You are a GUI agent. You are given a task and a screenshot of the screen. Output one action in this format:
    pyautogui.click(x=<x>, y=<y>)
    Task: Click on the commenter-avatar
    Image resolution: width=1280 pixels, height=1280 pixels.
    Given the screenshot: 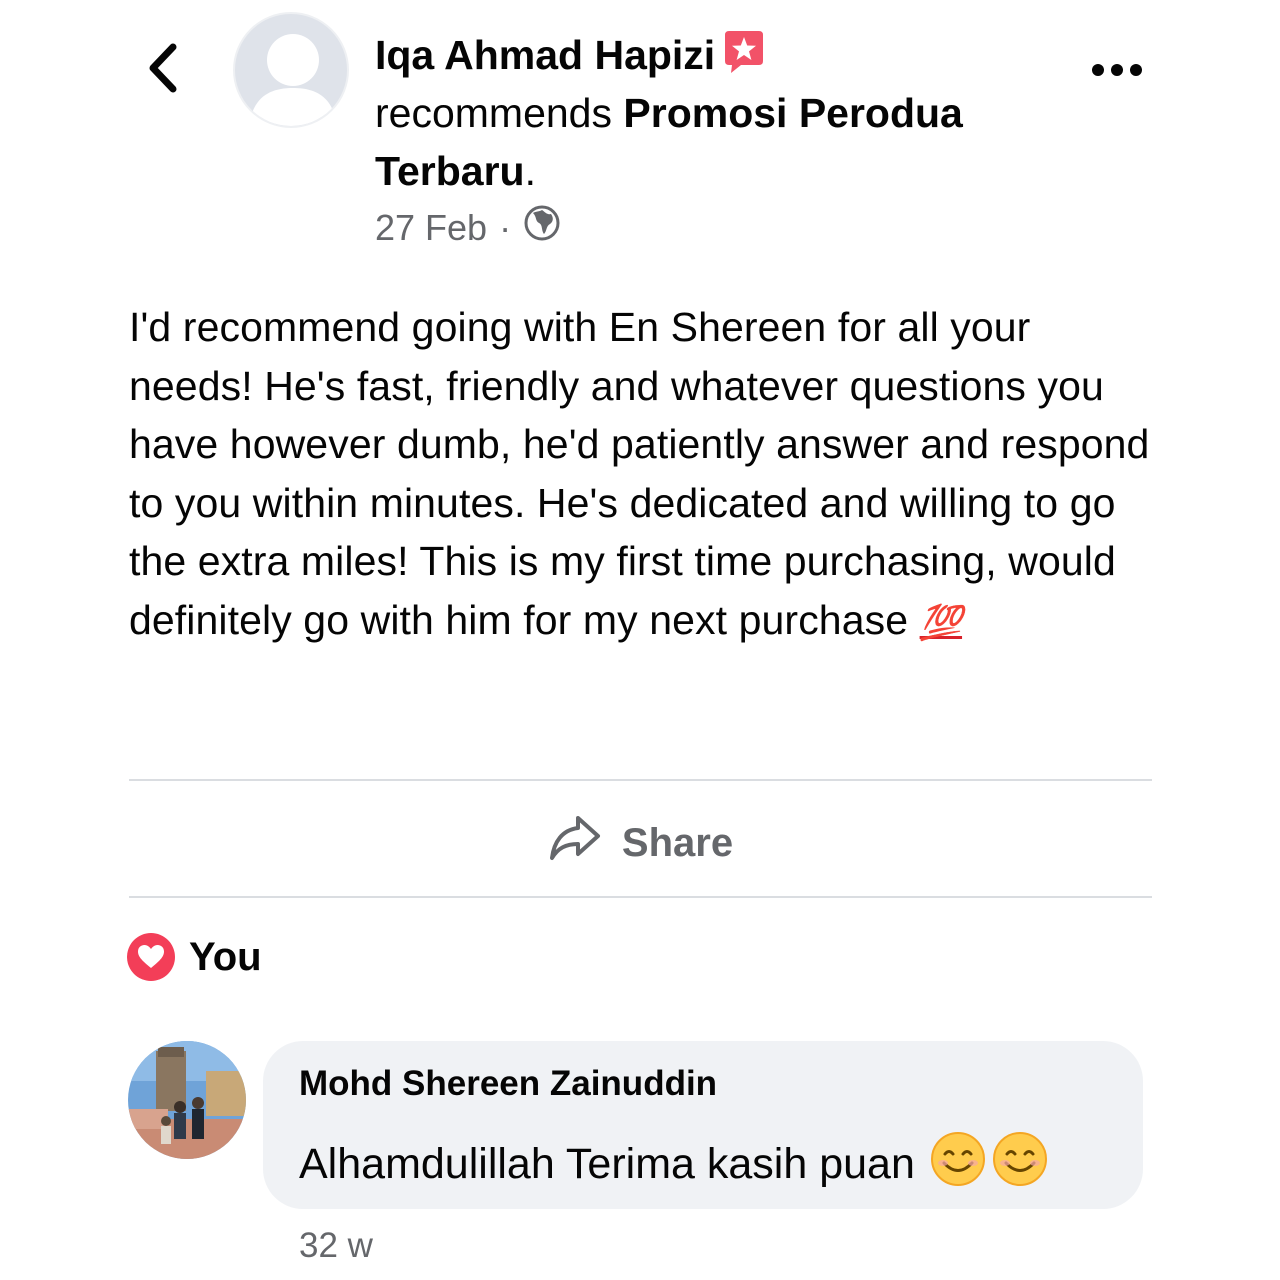 What is the action you would take?
    pyautogui.click(x=187, y=1100)
    